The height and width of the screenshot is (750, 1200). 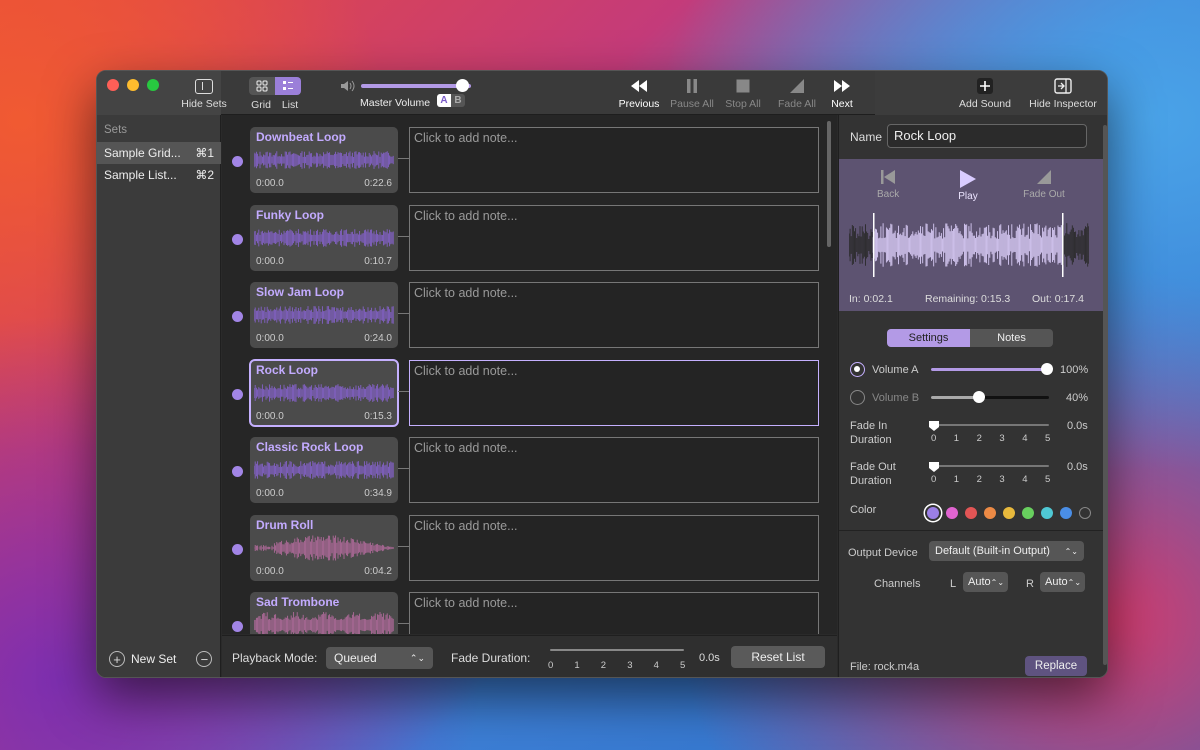 What do you see at coordinates (857, 397) in the screenshot?
I see `volume-b-radio` at bounding box center [857, 397].